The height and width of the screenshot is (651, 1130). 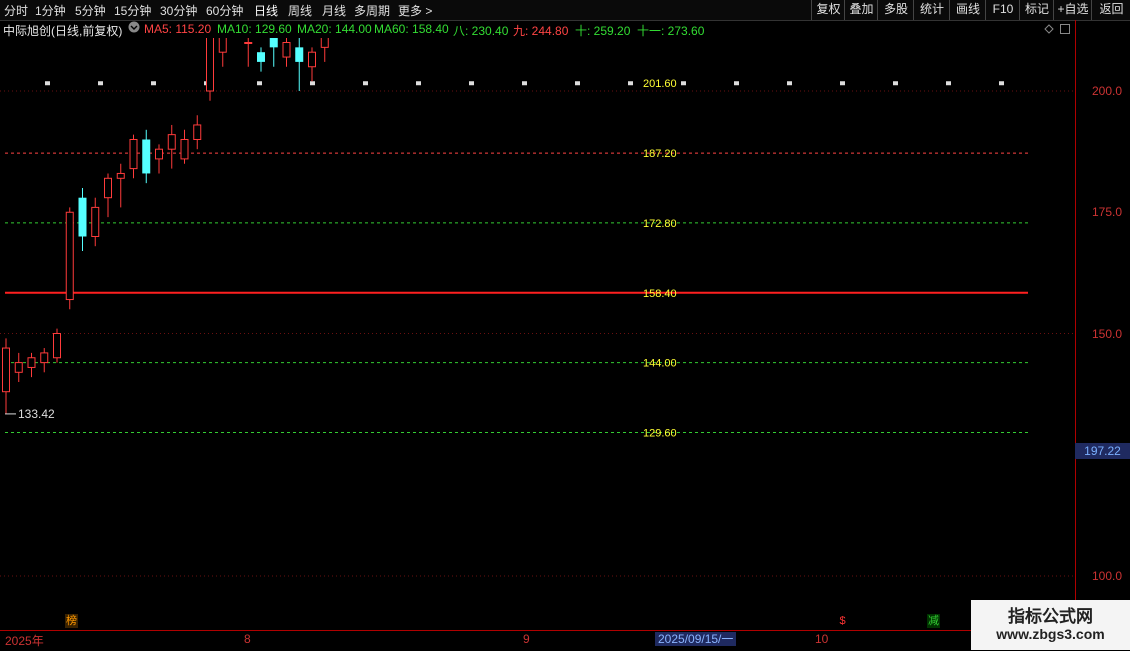 What do you see at coordinates (660, 84) in the screenshot?
I see `level-label: 201.60` at bounding box center [660, 84].